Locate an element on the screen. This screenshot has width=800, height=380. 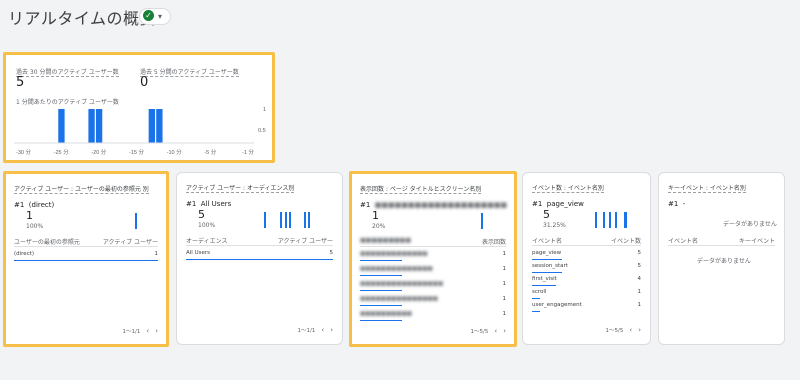
table-row: ■■■■■■■■■■■■■■■■ 1 is located at coordinates (433, 286).